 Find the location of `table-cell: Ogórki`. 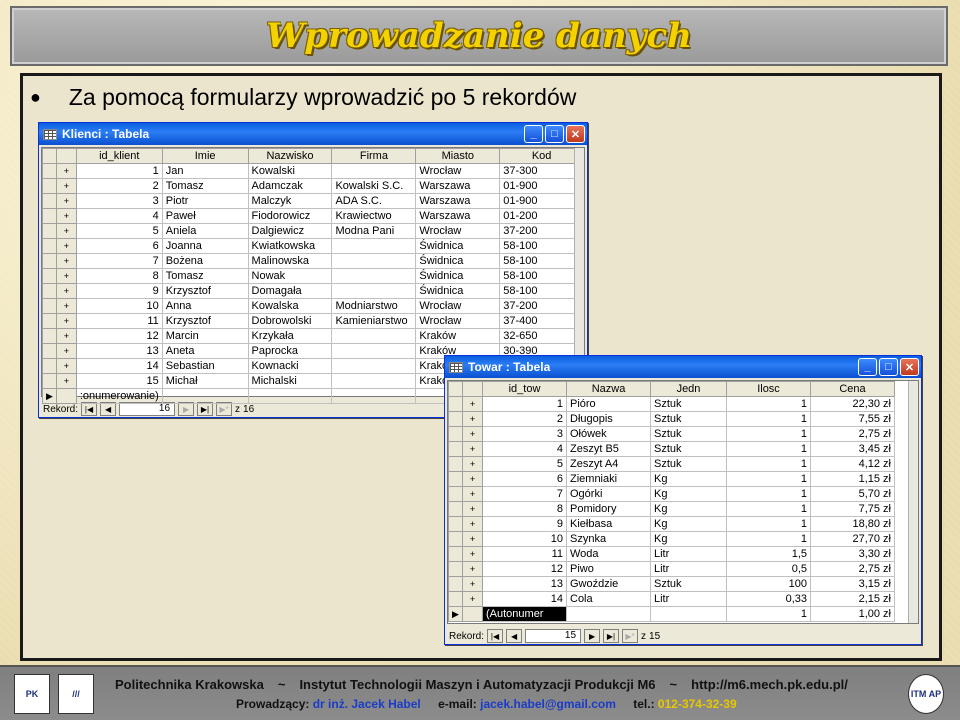

table-cell: Ogórki is located at coordinates (608, 494).